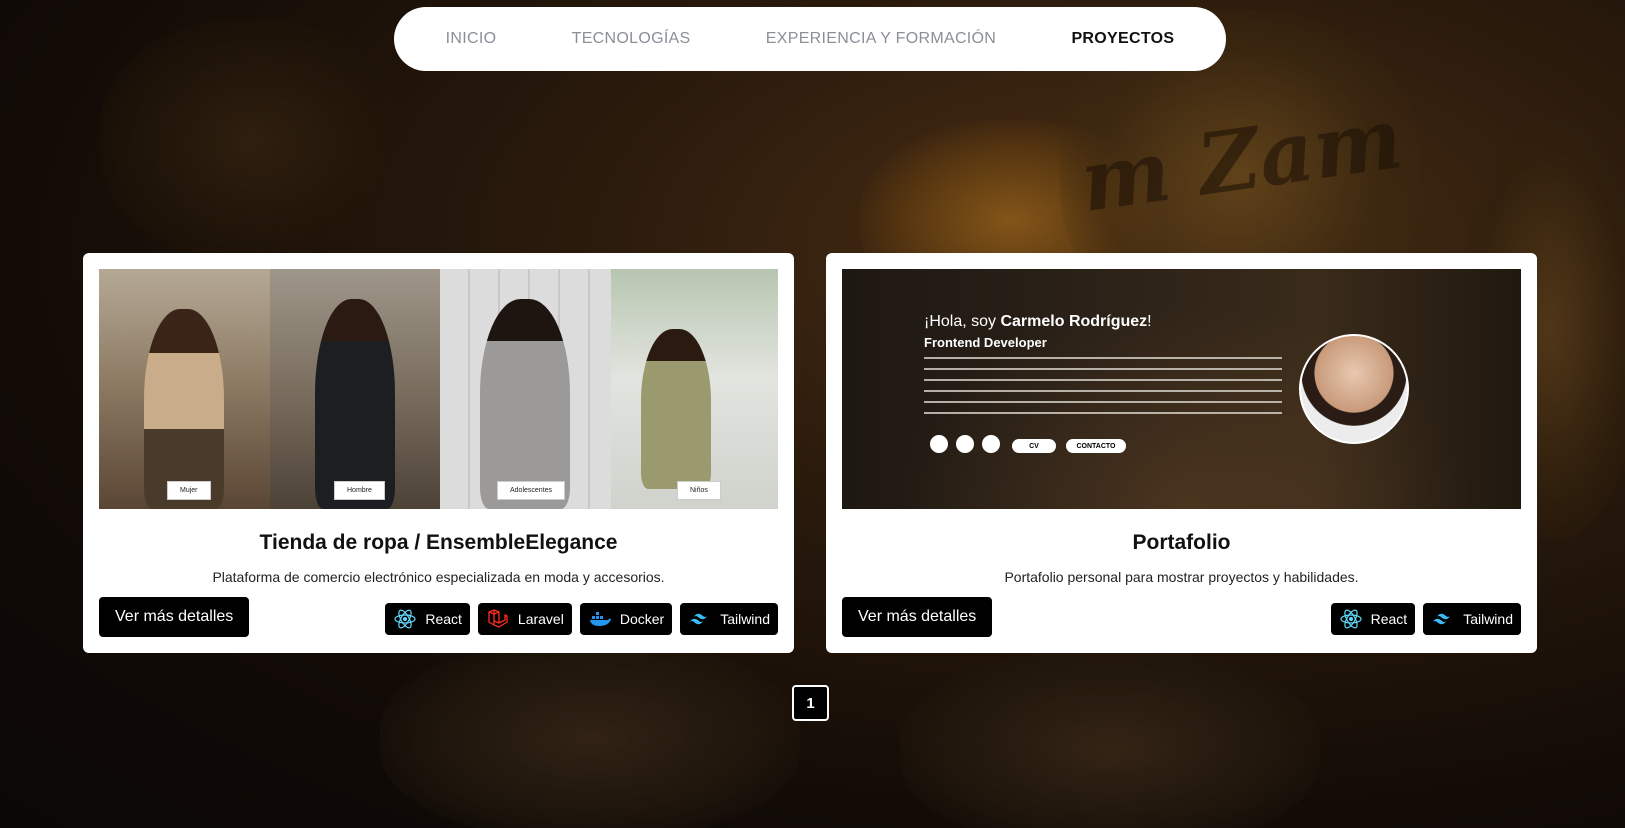  I want to click on thumbnail-panel-adolescentes: Adolescentes, so click(525, 389).